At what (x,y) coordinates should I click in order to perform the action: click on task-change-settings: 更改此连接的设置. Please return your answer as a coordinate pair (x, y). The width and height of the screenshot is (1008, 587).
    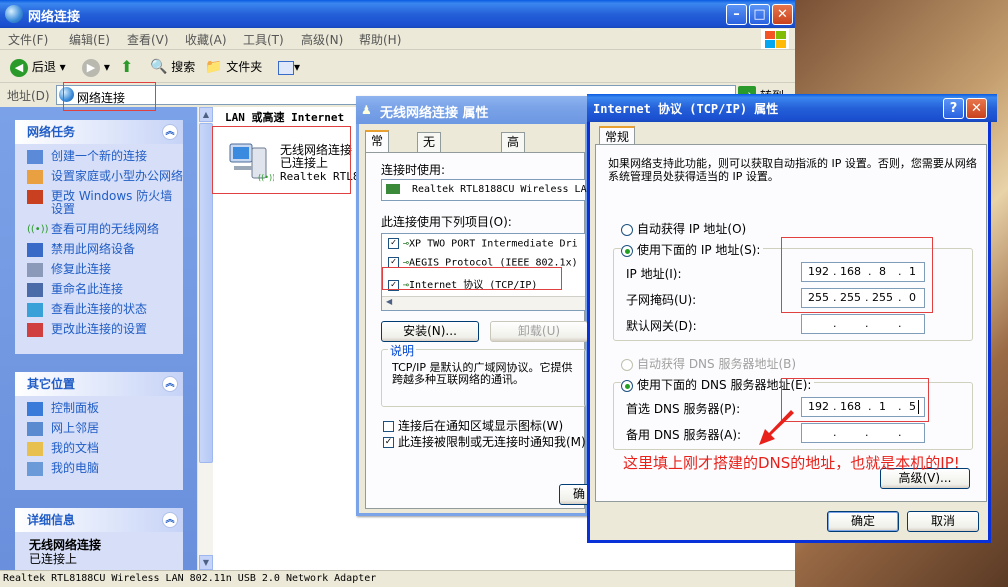
    Looking at the image, I should click on (99, 330).